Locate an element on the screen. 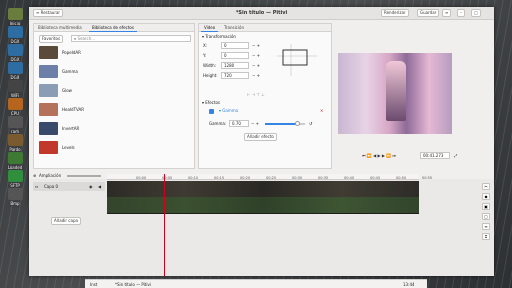  transform-label: Y: is located at coordinates (205, 55).